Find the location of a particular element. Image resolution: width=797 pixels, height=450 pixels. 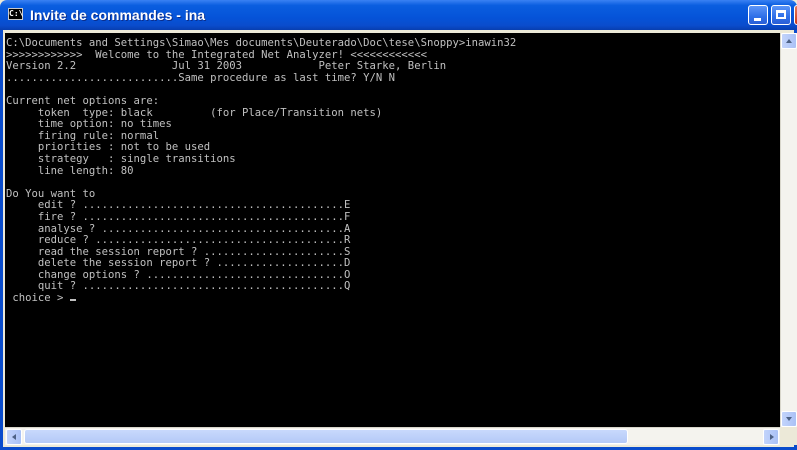

maximize-button is located at coordinates (781, 15).